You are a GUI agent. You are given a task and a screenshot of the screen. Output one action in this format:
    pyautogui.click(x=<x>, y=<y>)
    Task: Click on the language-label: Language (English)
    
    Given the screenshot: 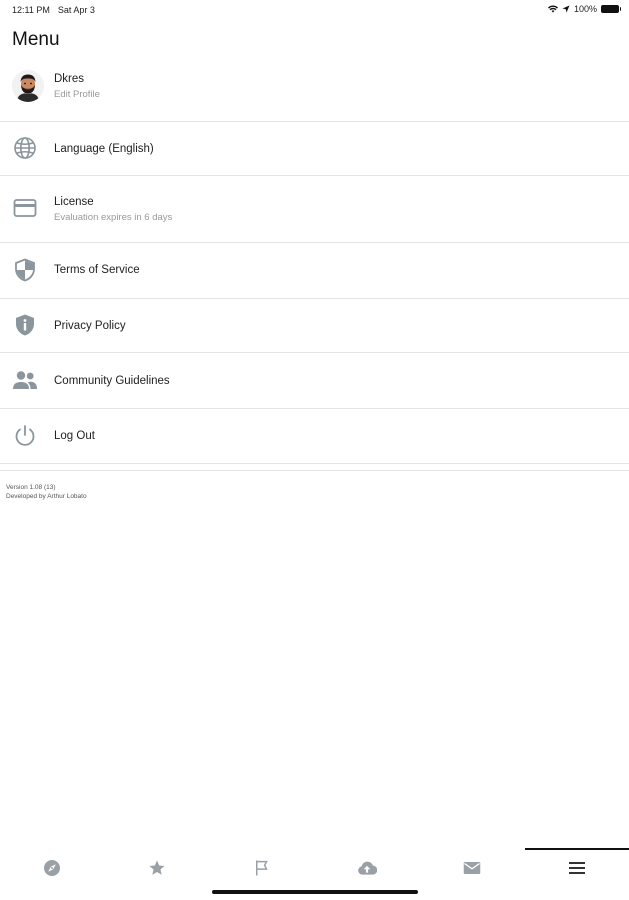 What is the action you would take?
    pyautogui.click(x=104, y=149)
    